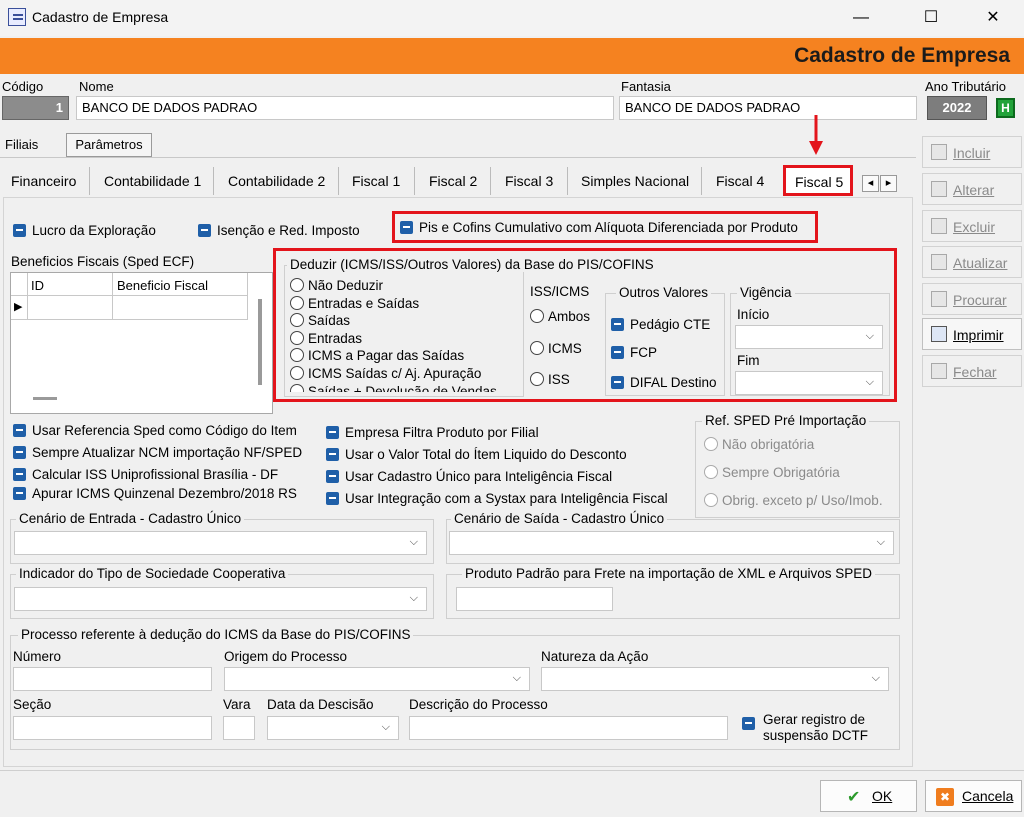 The height and width of the screenshot is (817, 1024). I want to click on option-label: Saídas + Devolução de Vendas, so click(402, 387).